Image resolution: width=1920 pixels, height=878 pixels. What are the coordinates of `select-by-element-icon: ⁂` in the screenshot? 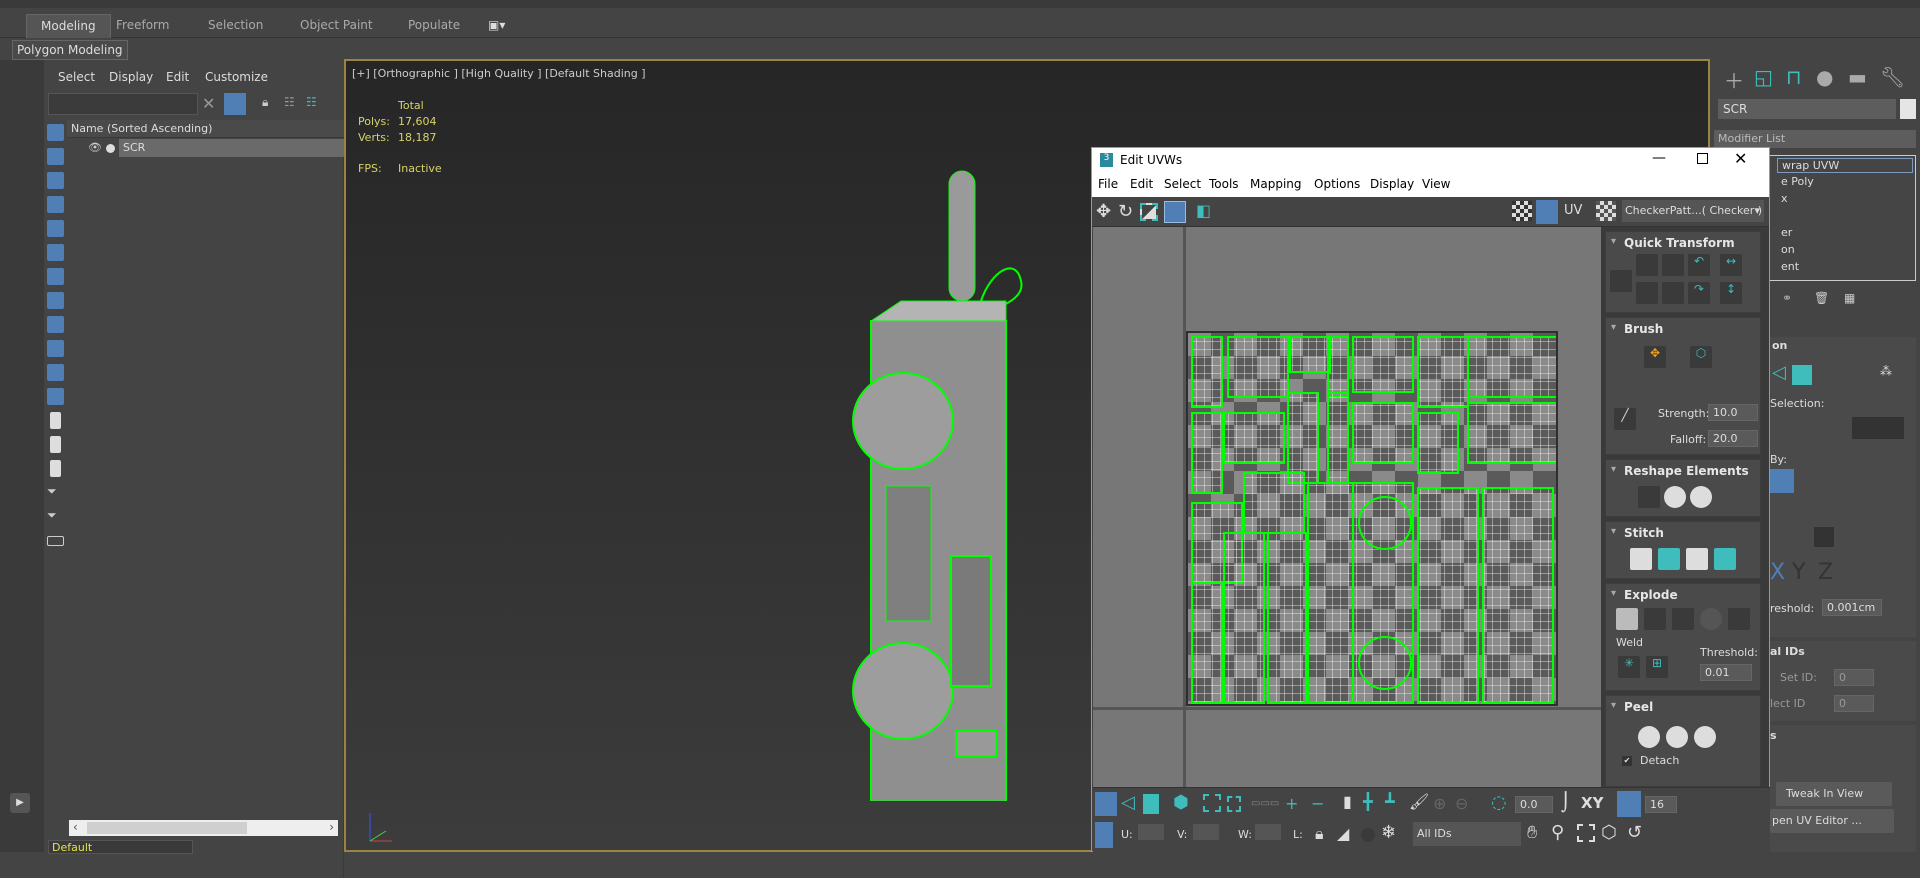 It's located at (1886, 371).